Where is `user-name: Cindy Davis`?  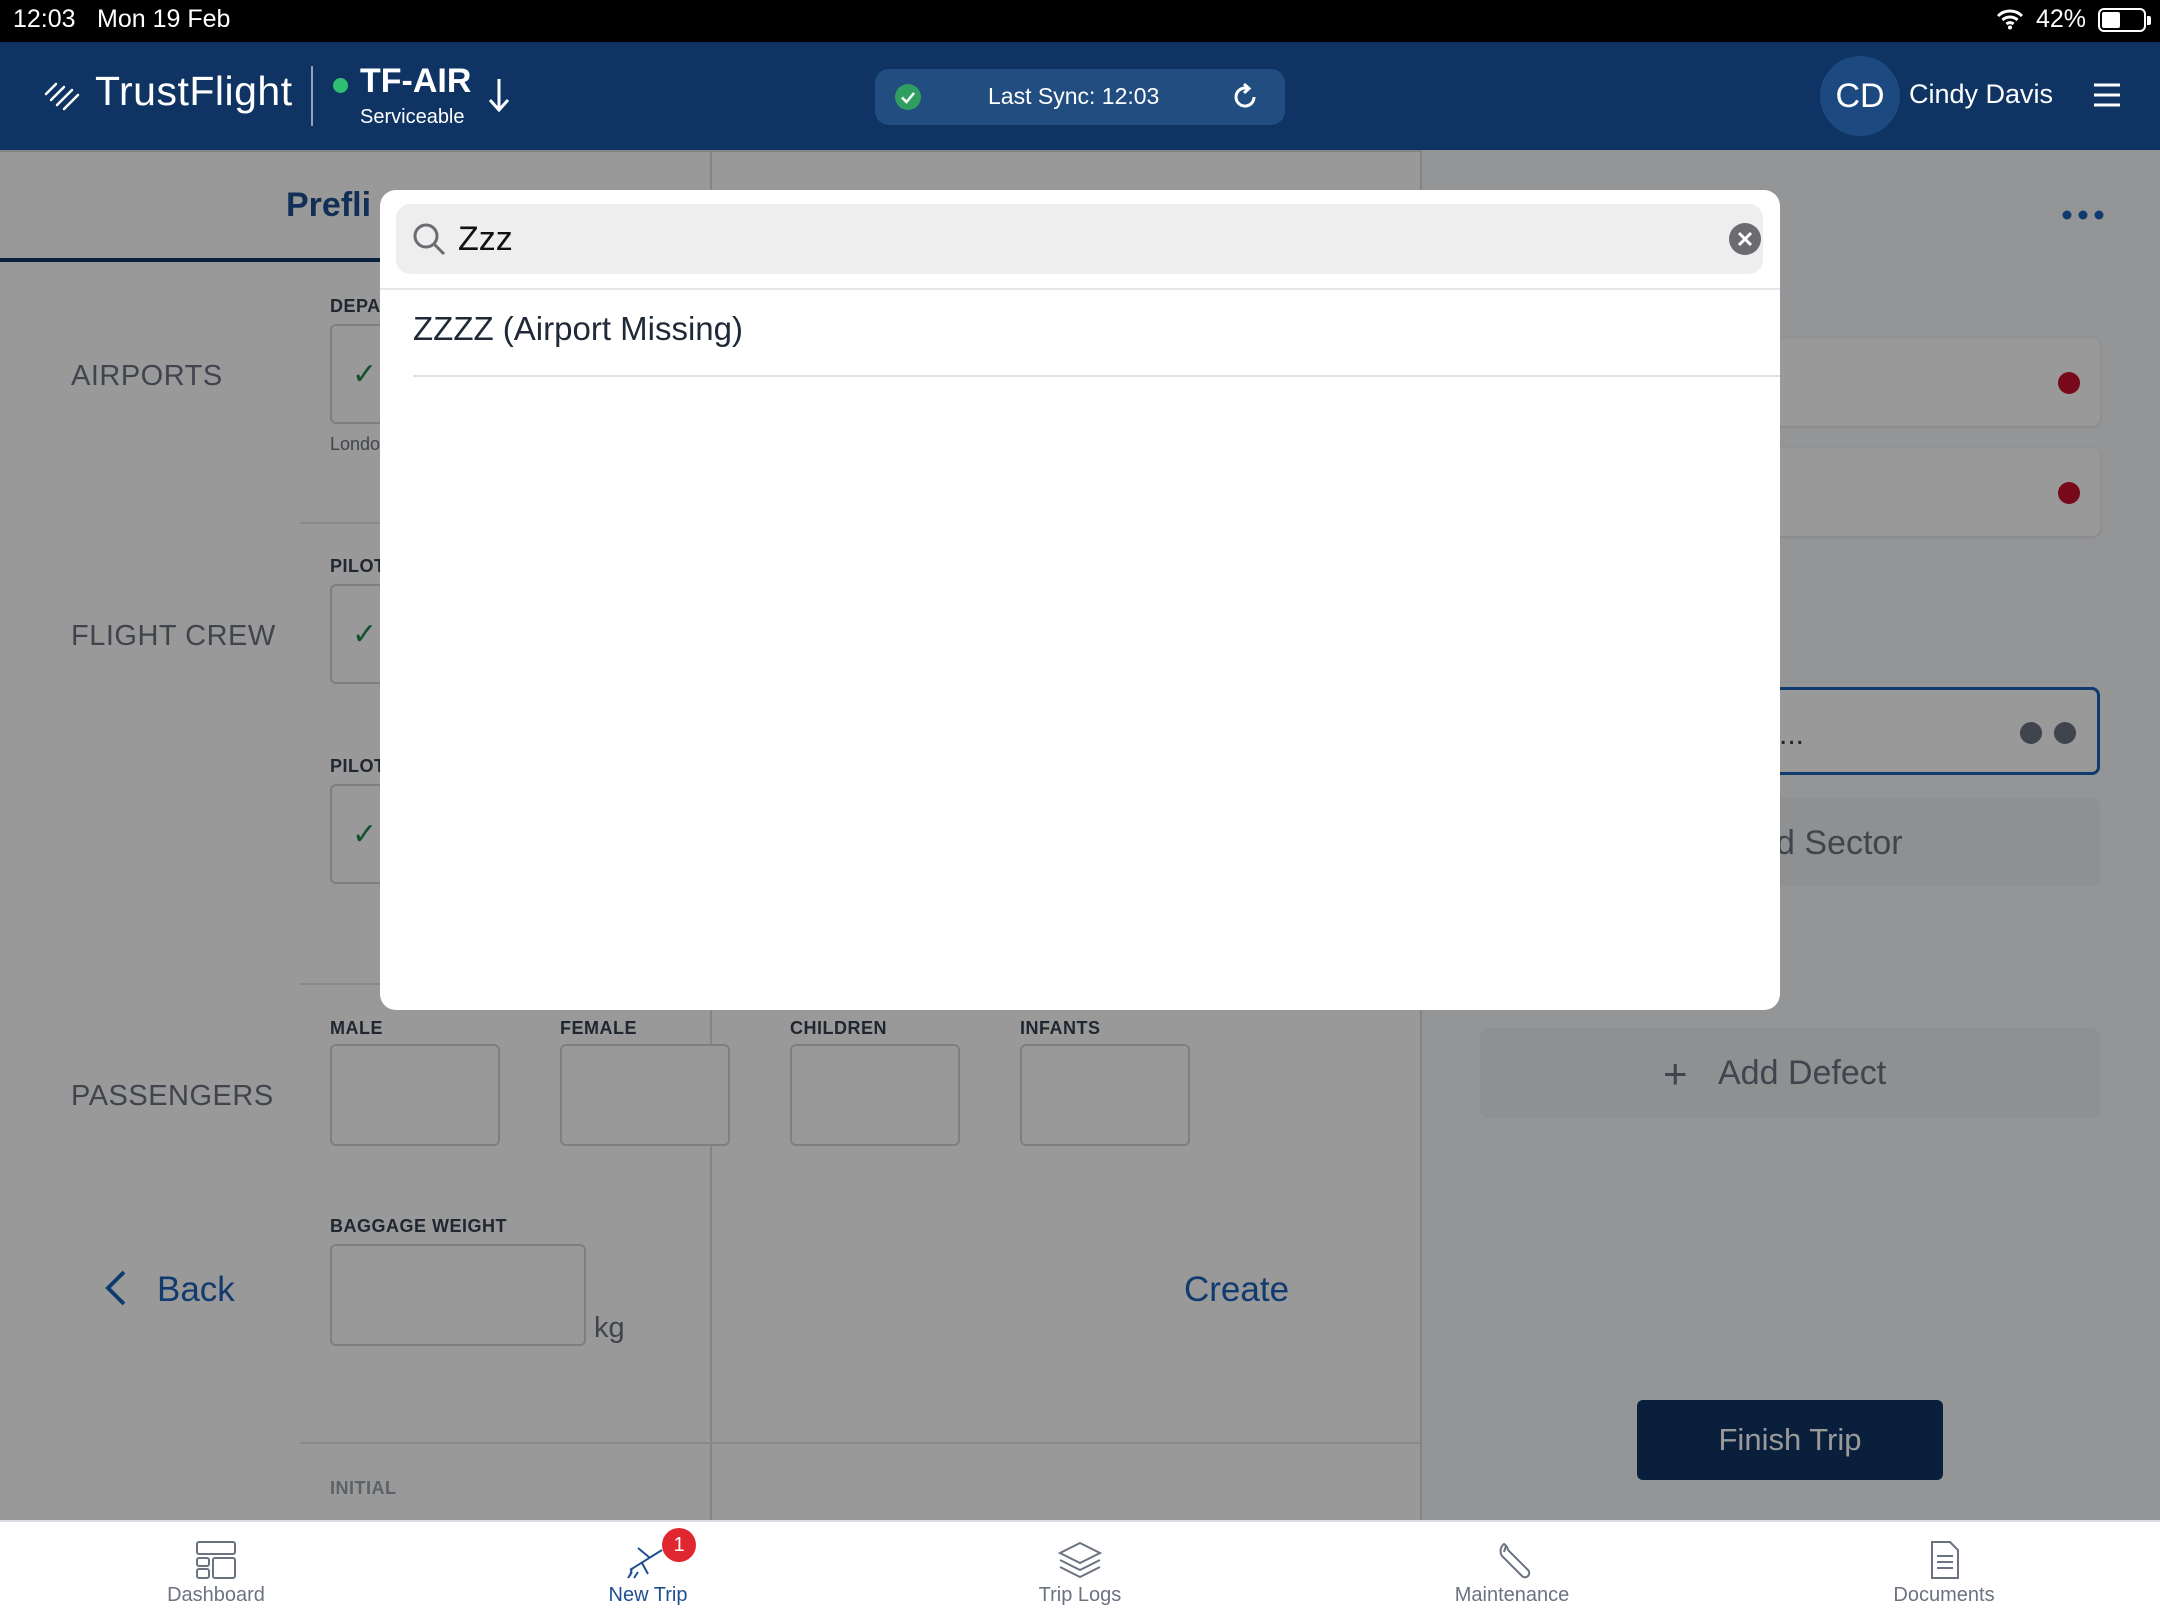
user-name: Cindy Davis is located at coordinates (1981, 94).